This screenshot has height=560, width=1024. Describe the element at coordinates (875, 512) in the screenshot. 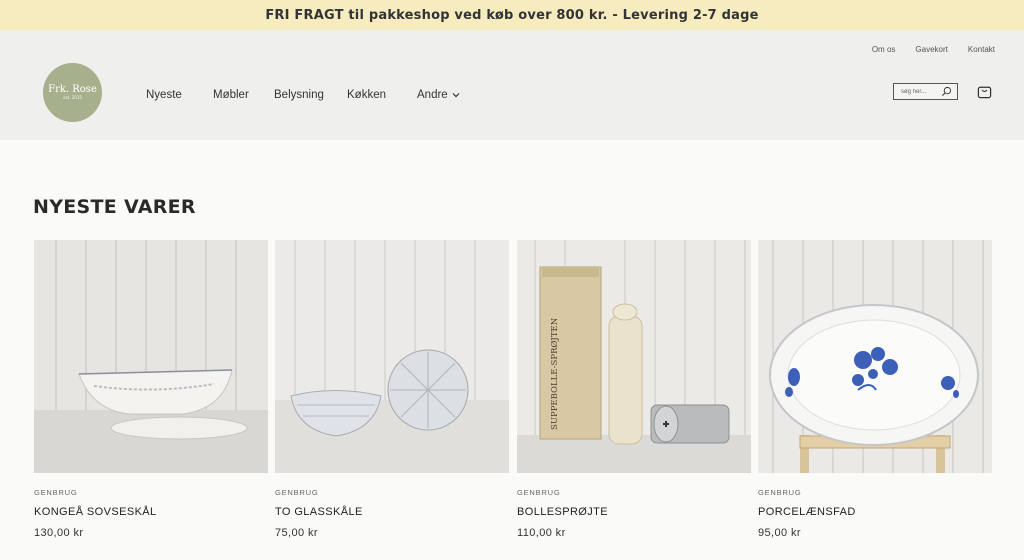

I see `product-name: PORCELÆNSFAD` at that location.